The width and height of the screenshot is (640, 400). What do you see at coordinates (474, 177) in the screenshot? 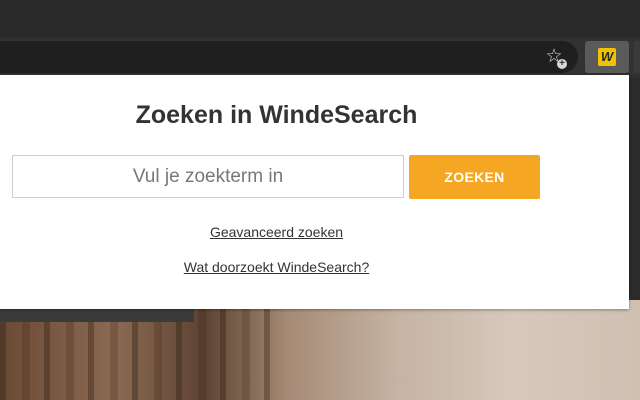
I see `search-button: ZOEKEN` at bounding box center [474, 177].